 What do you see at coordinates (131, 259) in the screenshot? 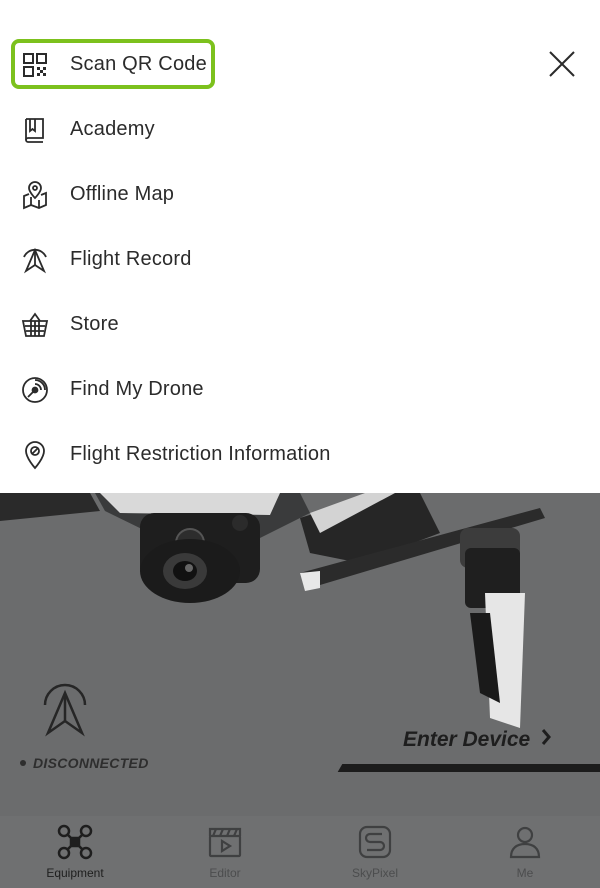
I see `menu-item-label: Flight Record` at bounding box center [131, 259].